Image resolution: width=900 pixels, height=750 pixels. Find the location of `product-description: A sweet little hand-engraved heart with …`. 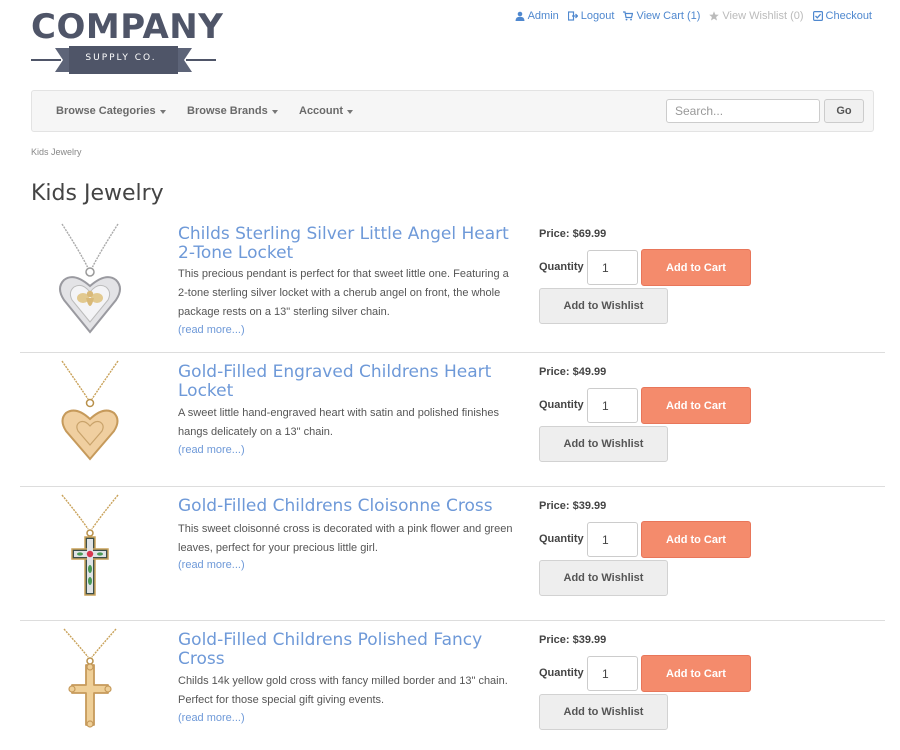

product-description: A sweet little hand-engraved heart with … is located at coordinates (339, 422).